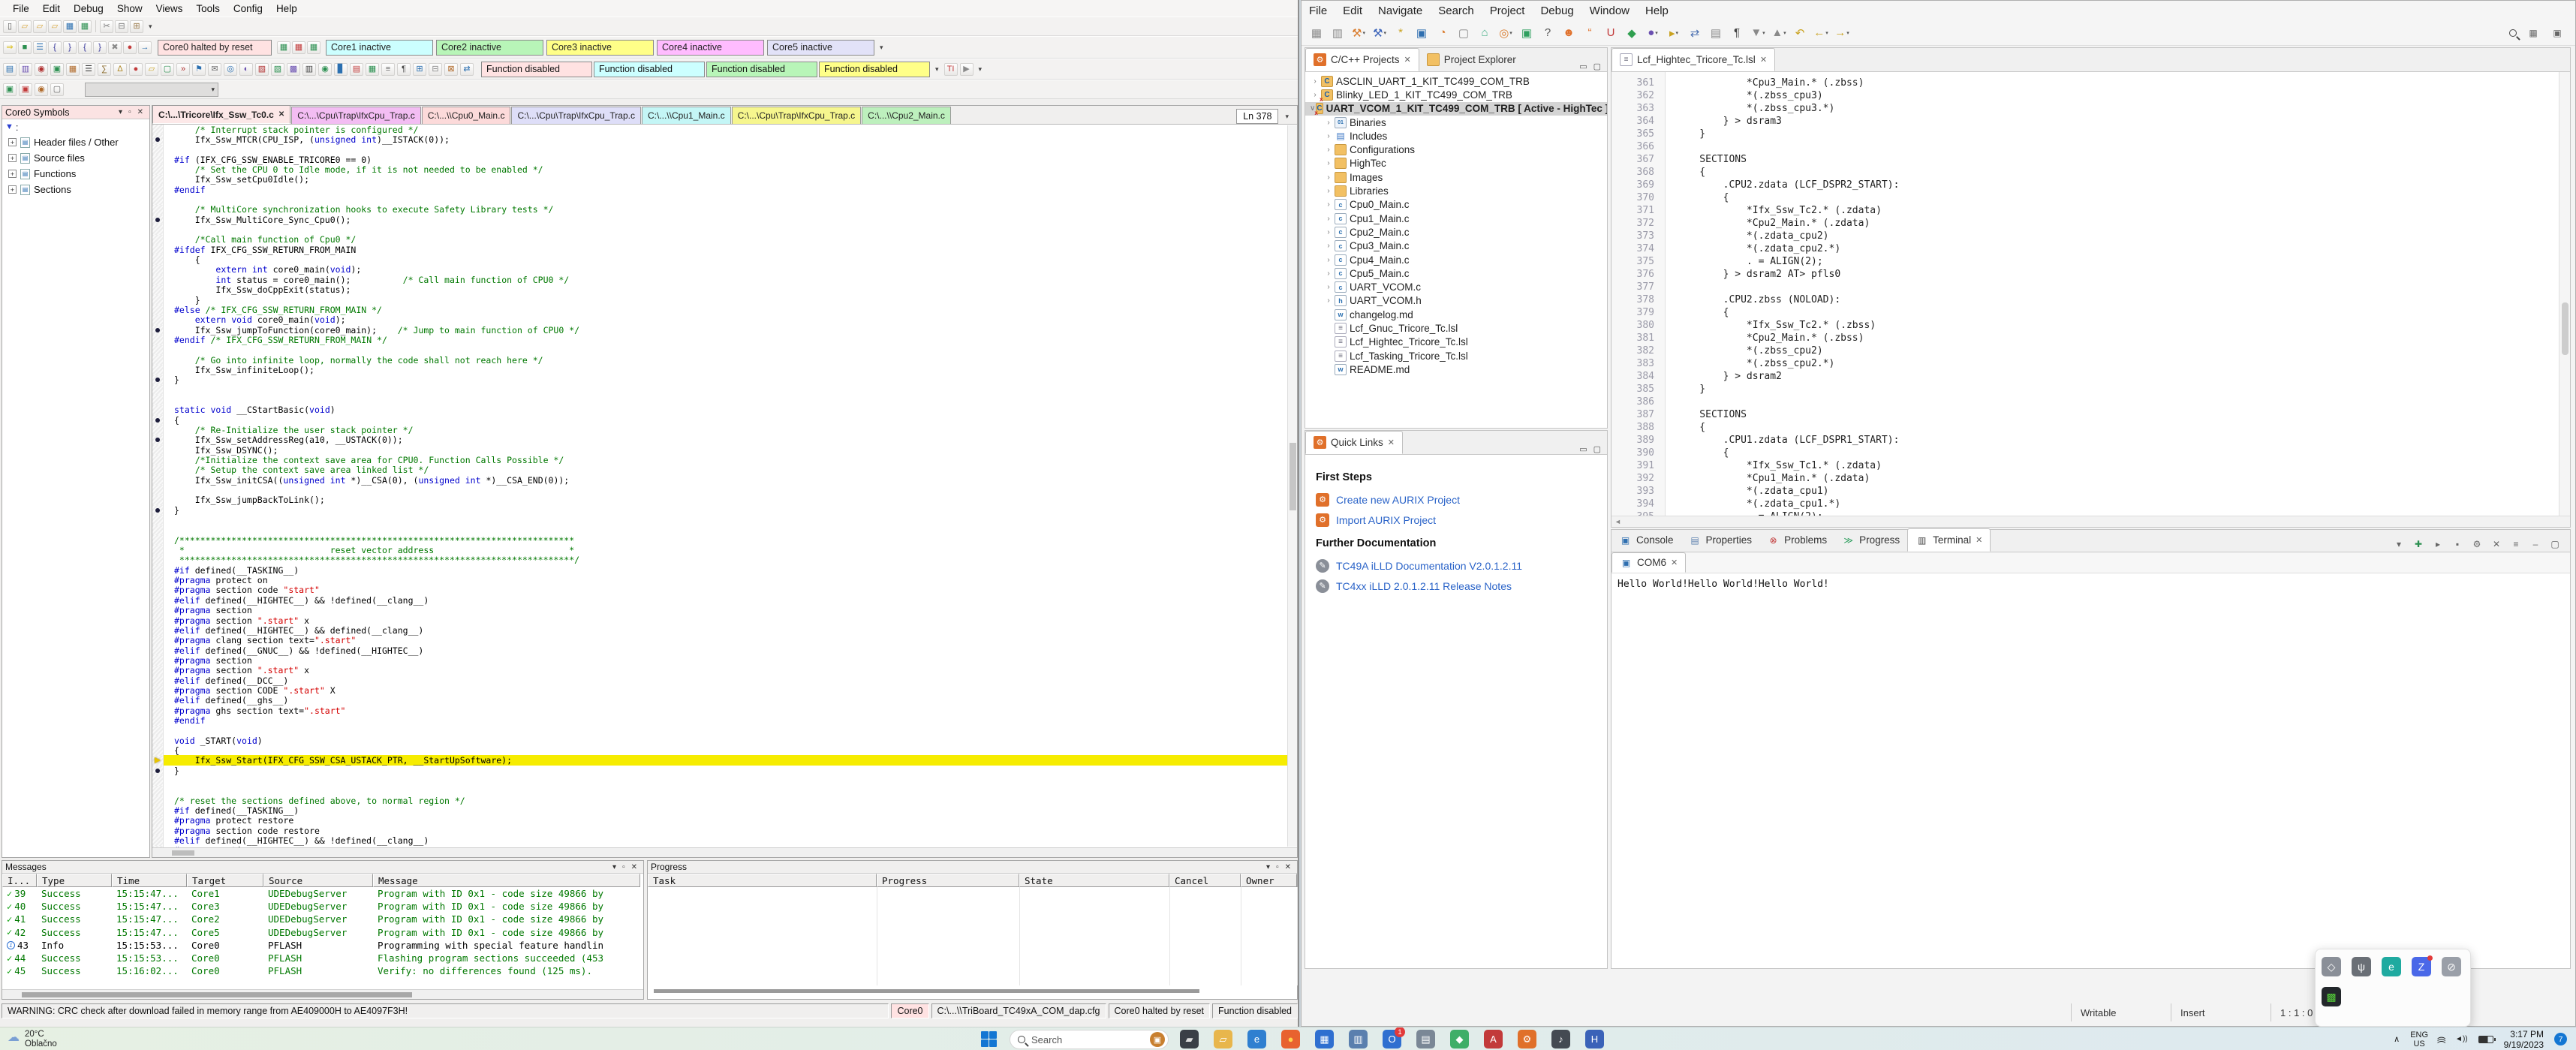  I want to click on editor-hscrollbar, so click(724, 852).